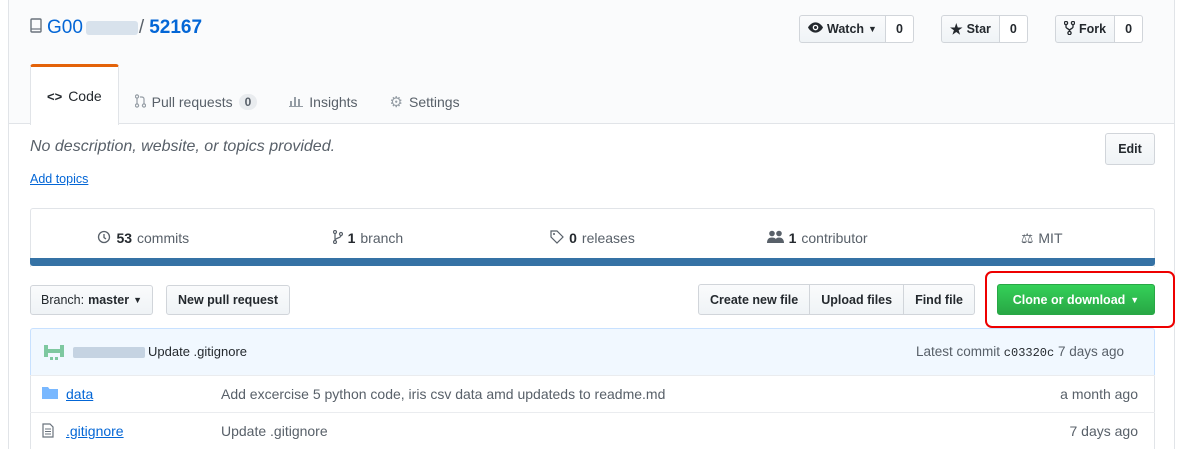  I want to click on branch-select-button: Branch: master ▼, so click(92, 300).